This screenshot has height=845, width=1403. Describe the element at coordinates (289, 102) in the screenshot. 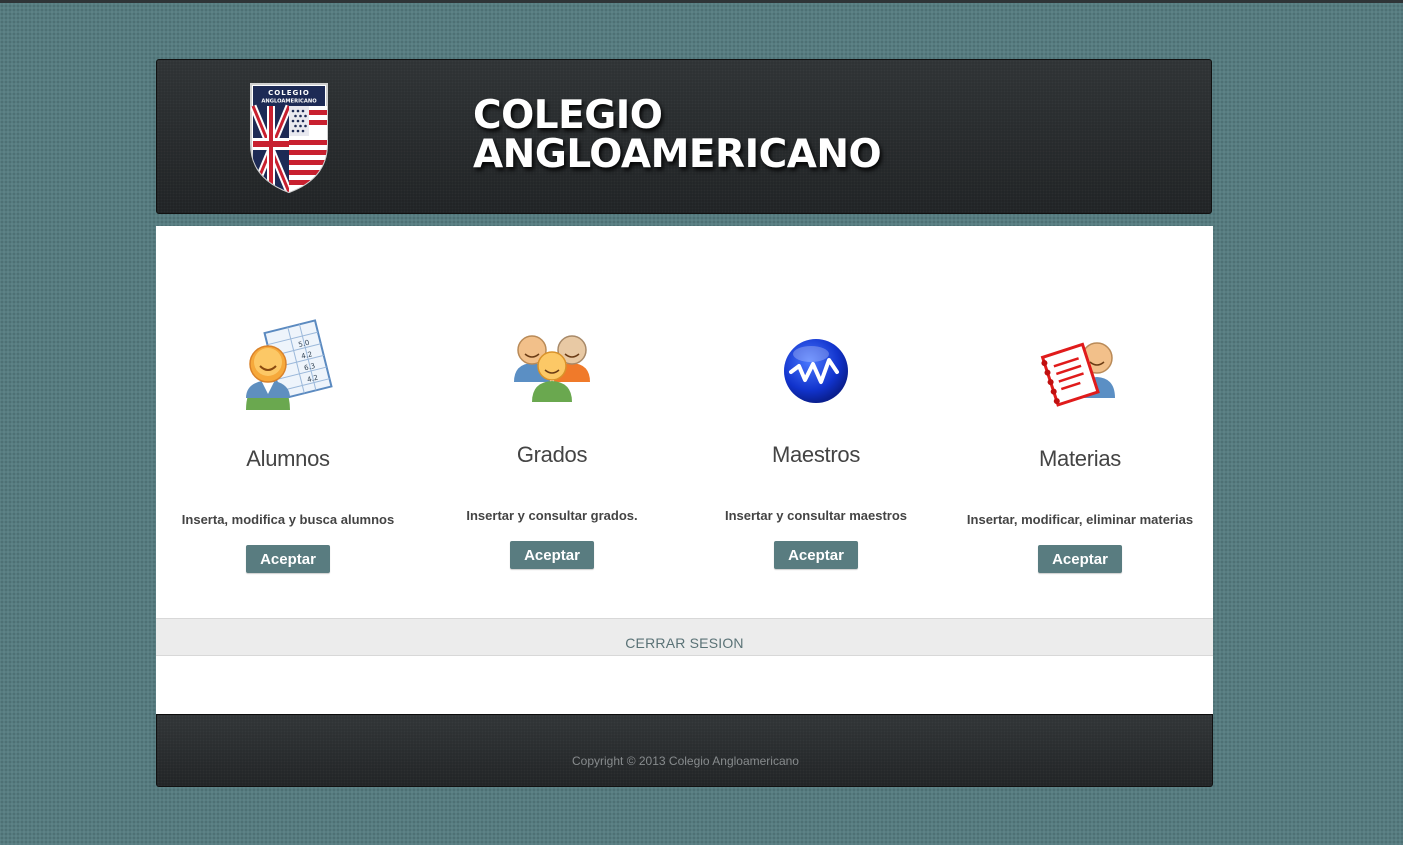

I see `svg-text: ANGLOAMERICANO` at that location.